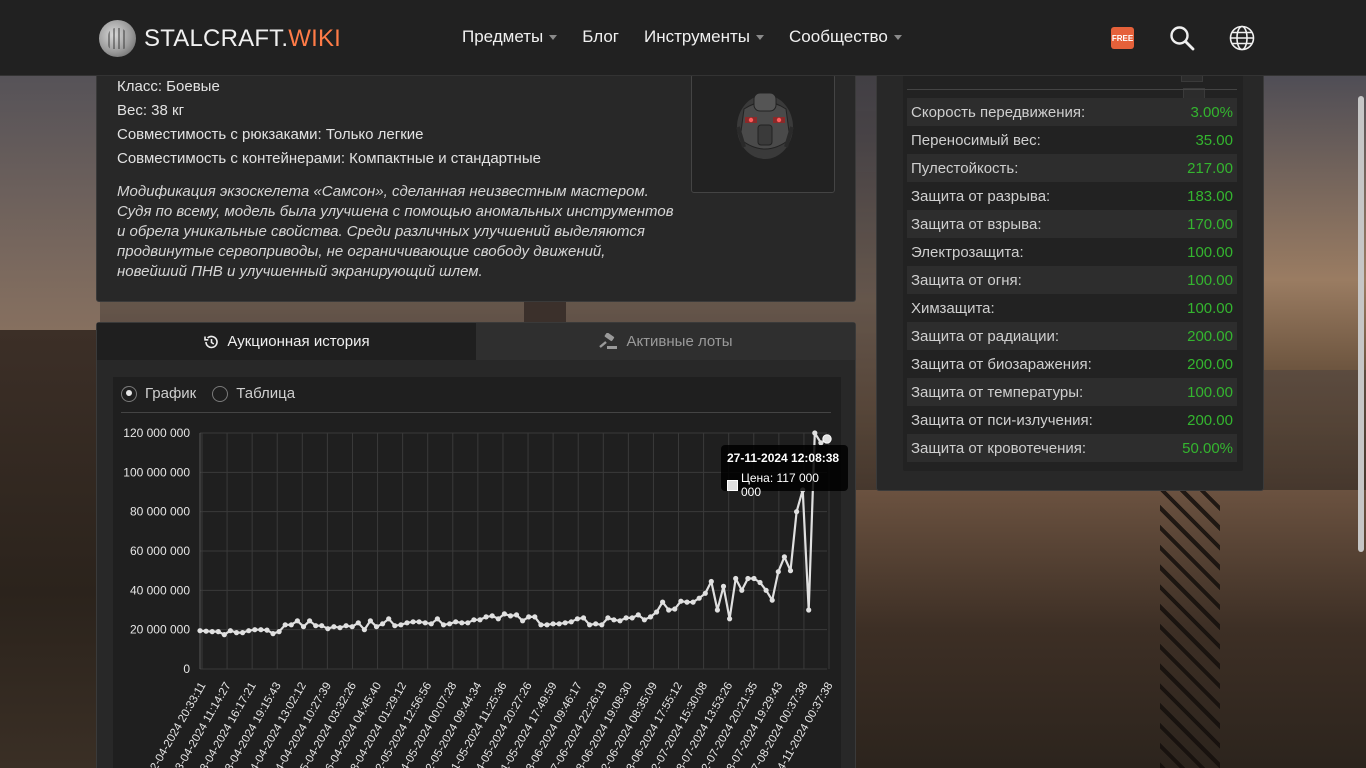 Image resolution: width=1366 pixels, height=768 pixels. What do you see at coordinates (1072, 308) in the screenshot?
I see `stat-row: Химзащита: 100.00` at bounding box center [1072, 308].